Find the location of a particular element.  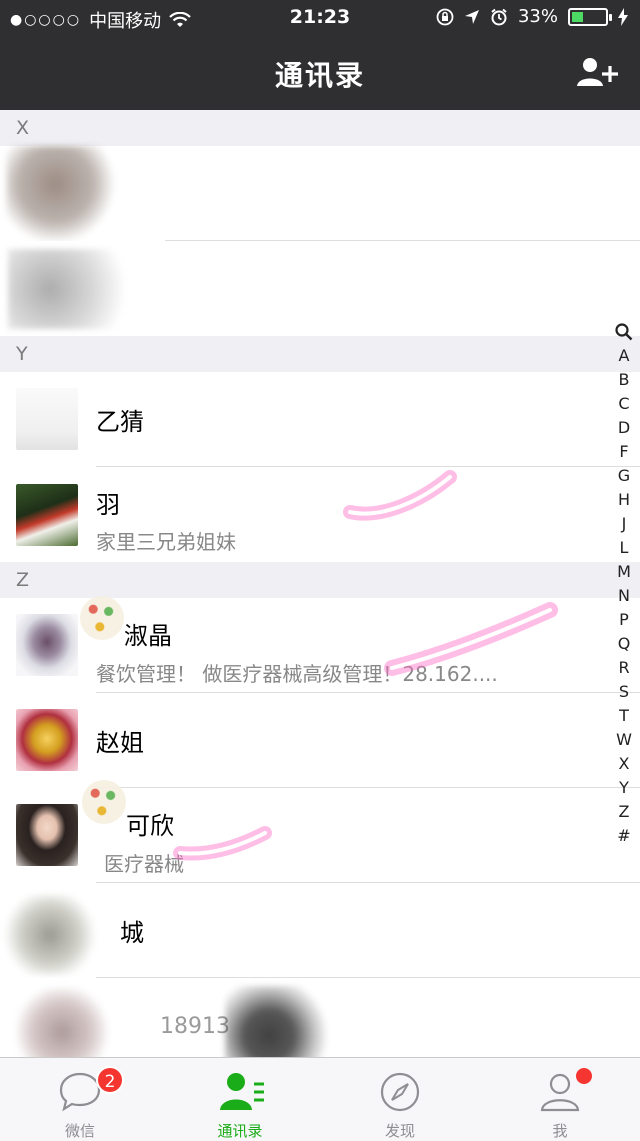

tab-contacts: 通讯录 is located at coordinates (240, 1099).